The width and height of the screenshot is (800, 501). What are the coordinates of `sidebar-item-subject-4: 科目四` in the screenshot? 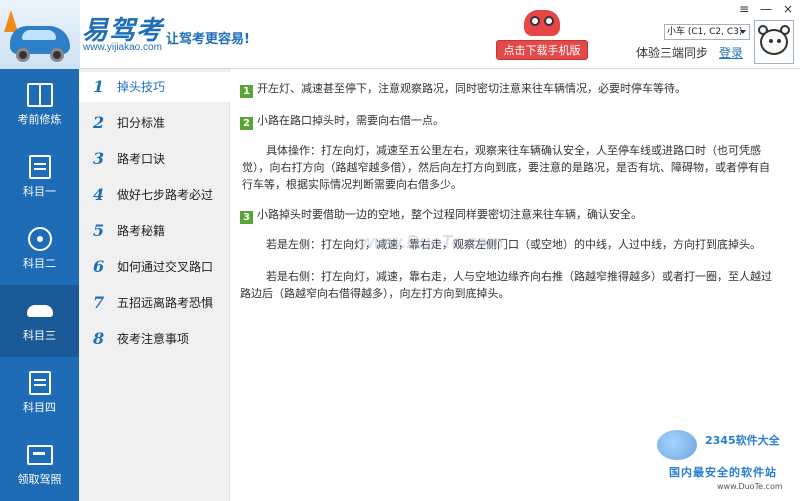 It's located at (39, 393).